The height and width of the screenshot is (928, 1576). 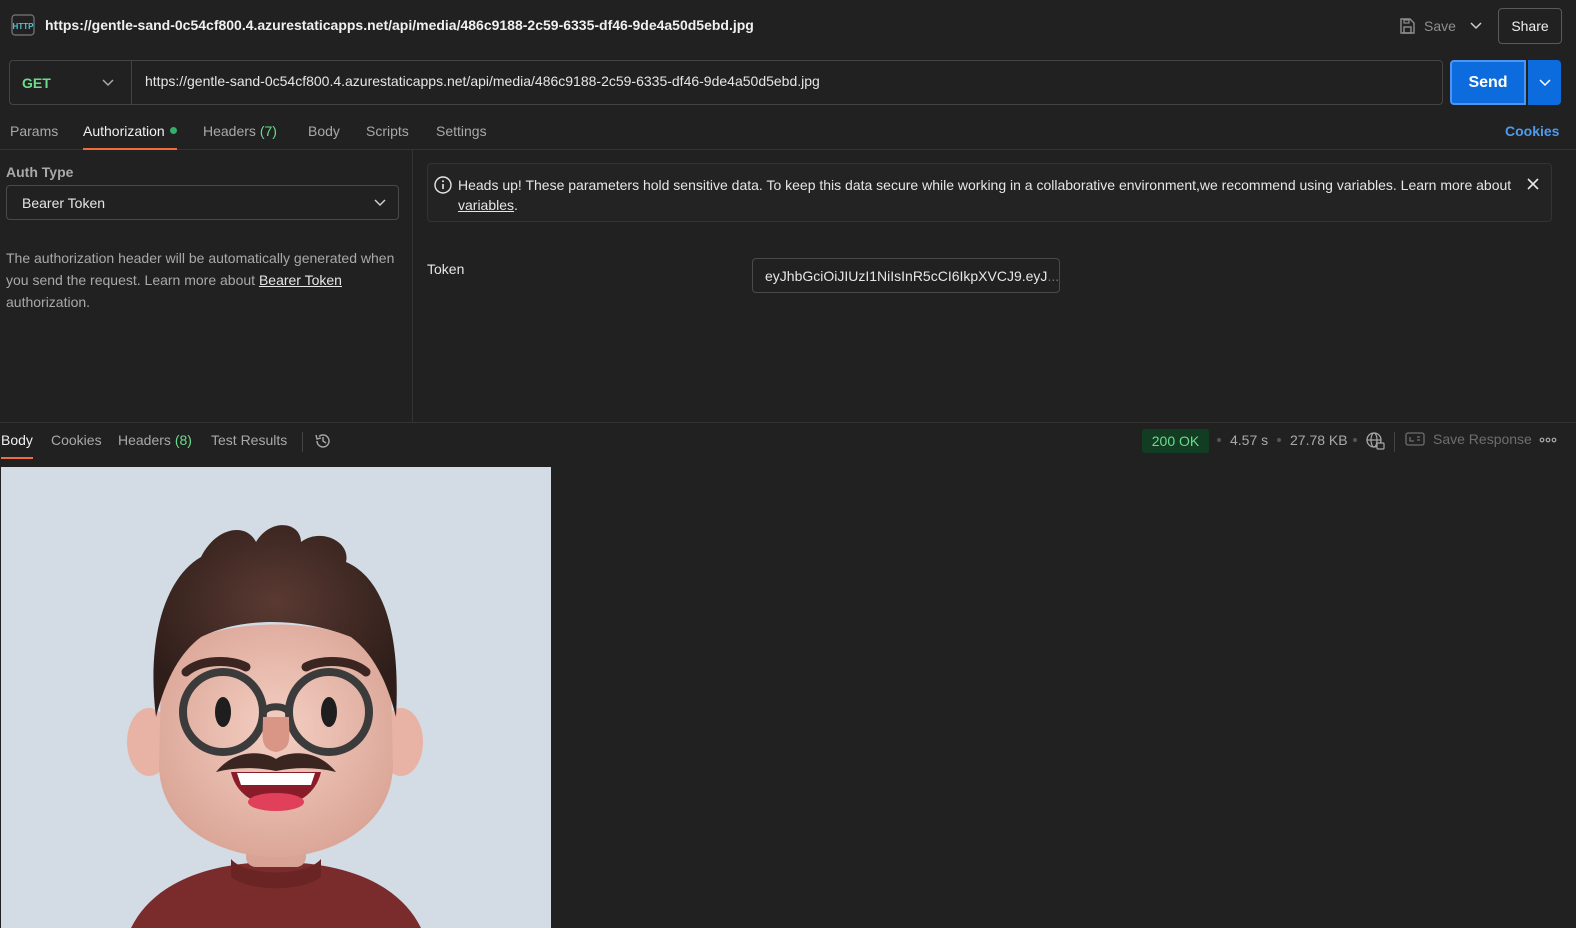 I want to click on response-tab-headers: Headers (8), so click(x=155, y=445).